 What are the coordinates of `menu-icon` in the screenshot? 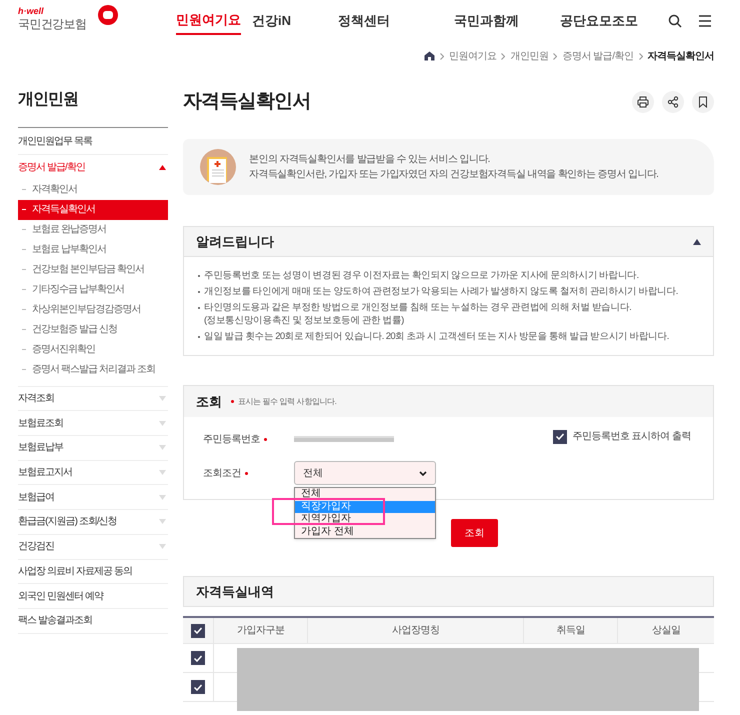 It's located at (705, 21).